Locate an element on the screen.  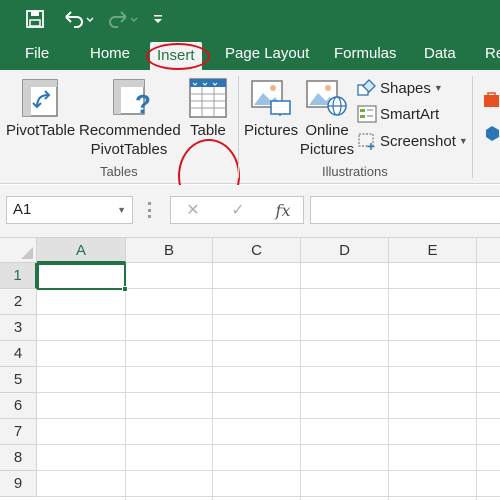
illustrations-group-label: Illustrations is located at coordinates (355, 171).